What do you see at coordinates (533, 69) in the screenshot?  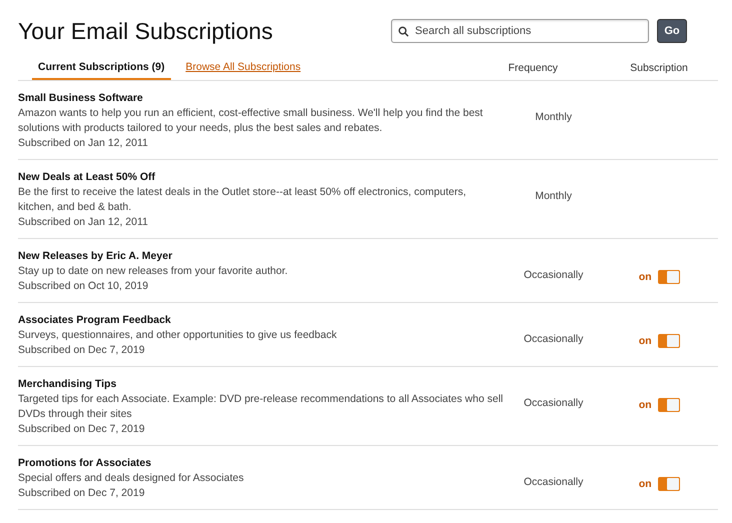 I see `column-header: Frequency` at bounding box center [533, 69].